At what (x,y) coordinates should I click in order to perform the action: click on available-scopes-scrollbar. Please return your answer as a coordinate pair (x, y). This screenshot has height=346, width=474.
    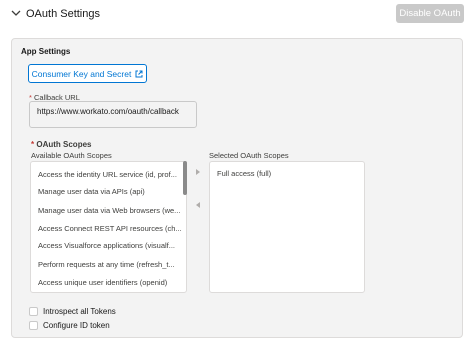
    Looking at the image, I should click on (185, 178).